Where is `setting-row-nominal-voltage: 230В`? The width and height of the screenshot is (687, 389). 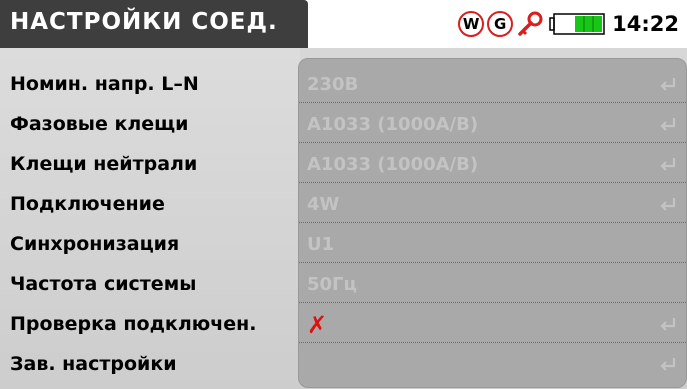 setting-row-nominal-voltage: 230В is located at coordinates (492, 85).